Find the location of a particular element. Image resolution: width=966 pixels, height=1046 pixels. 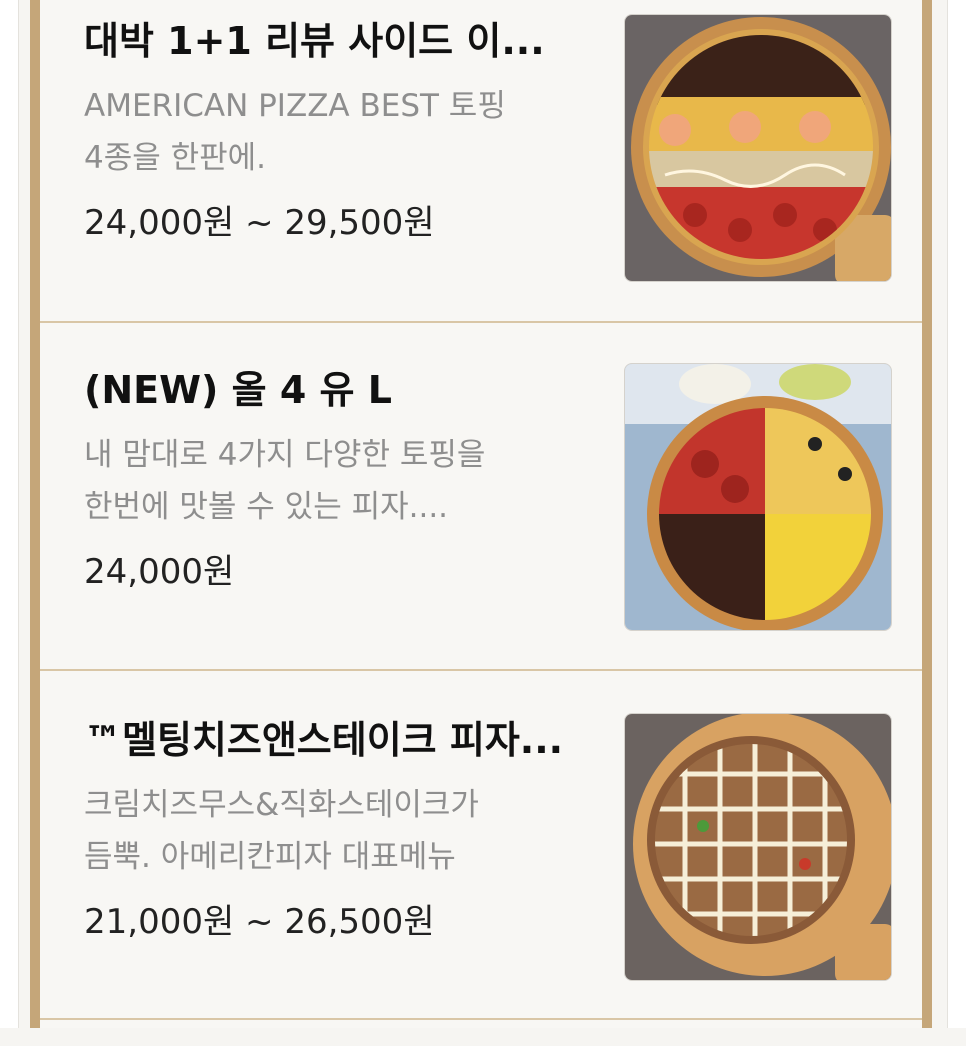

menu-item-price: 24,000원 is located at coordinates (159, 572).